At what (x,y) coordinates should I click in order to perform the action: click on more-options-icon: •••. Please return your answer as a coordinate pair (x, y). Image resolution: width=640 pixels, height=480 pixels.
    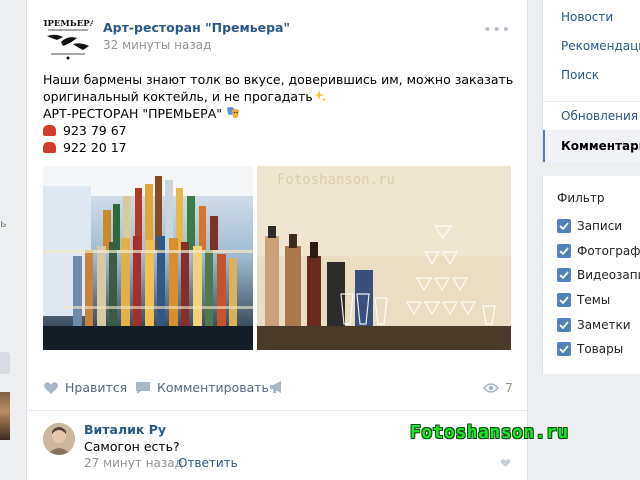
    Looking at the image, I should click on (497, 30).